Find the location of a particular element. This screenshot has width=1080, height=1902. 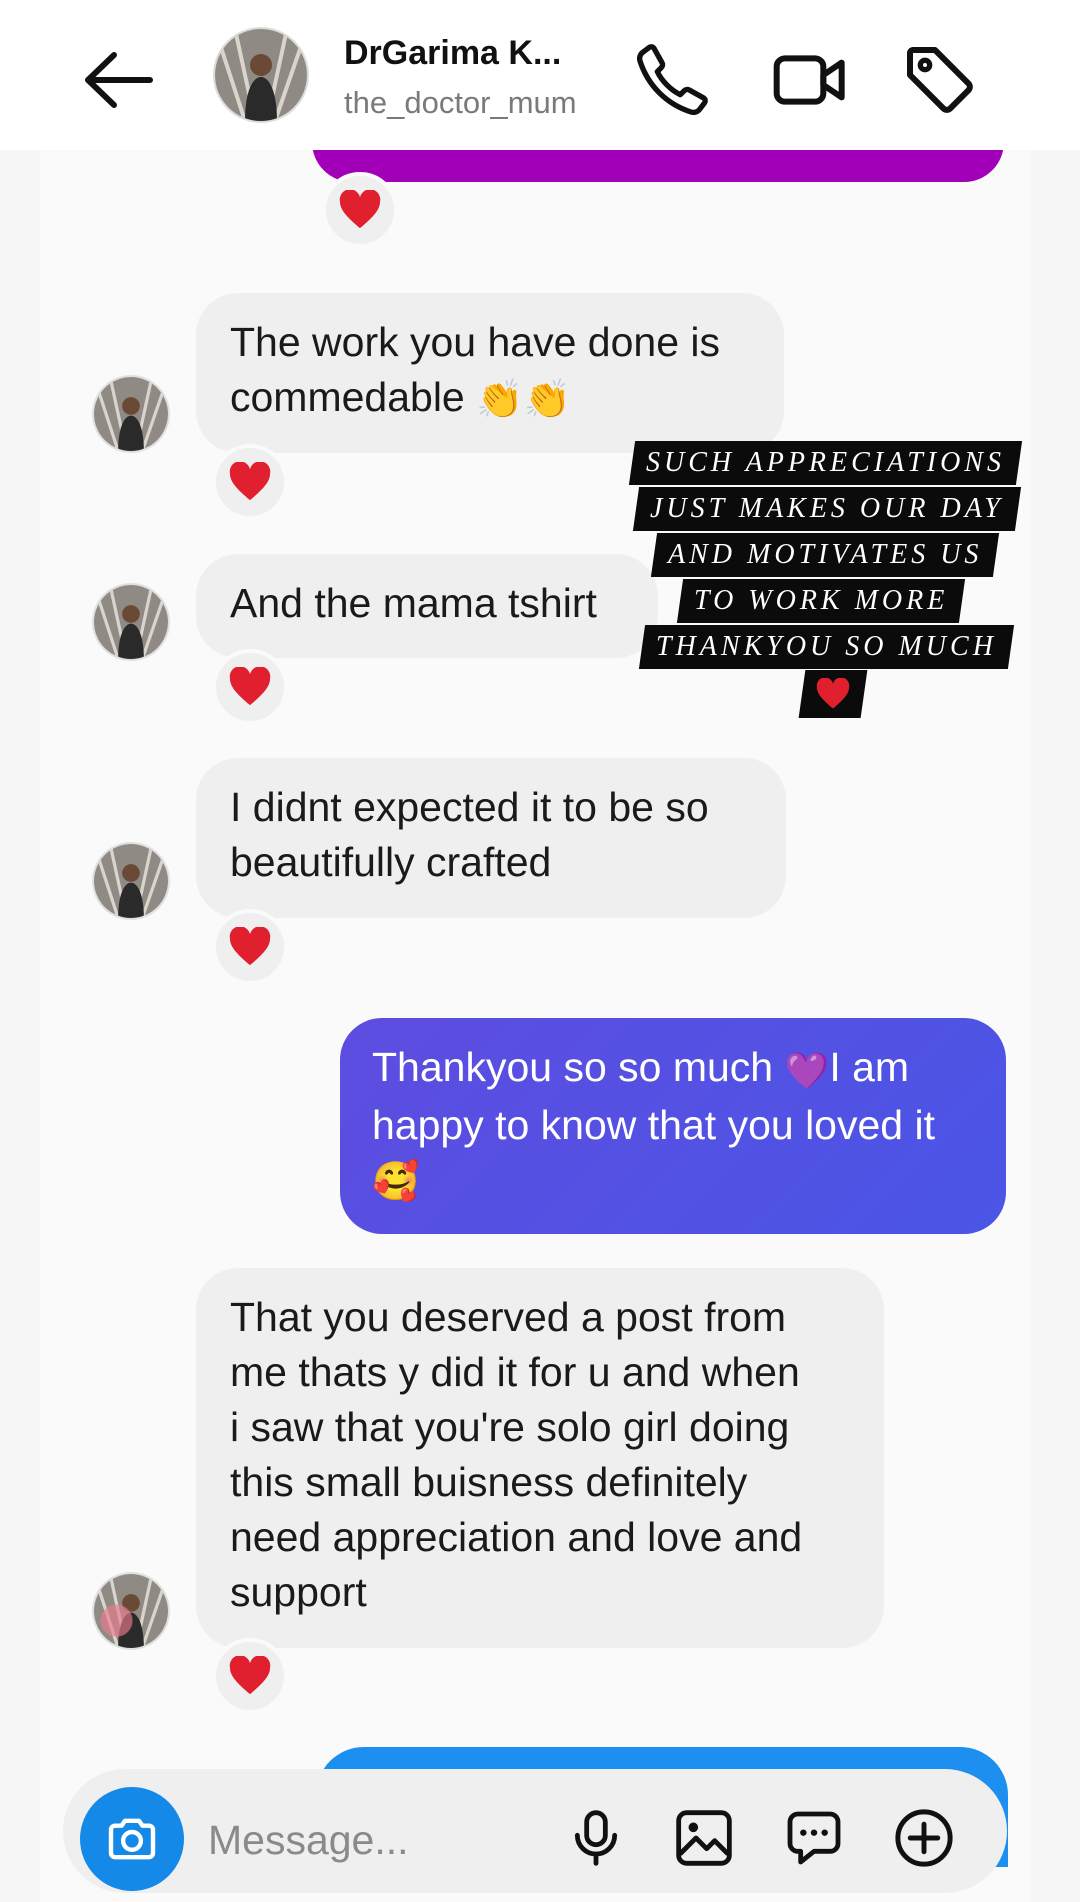

sticker-button is located at coordinates (814, 1838).